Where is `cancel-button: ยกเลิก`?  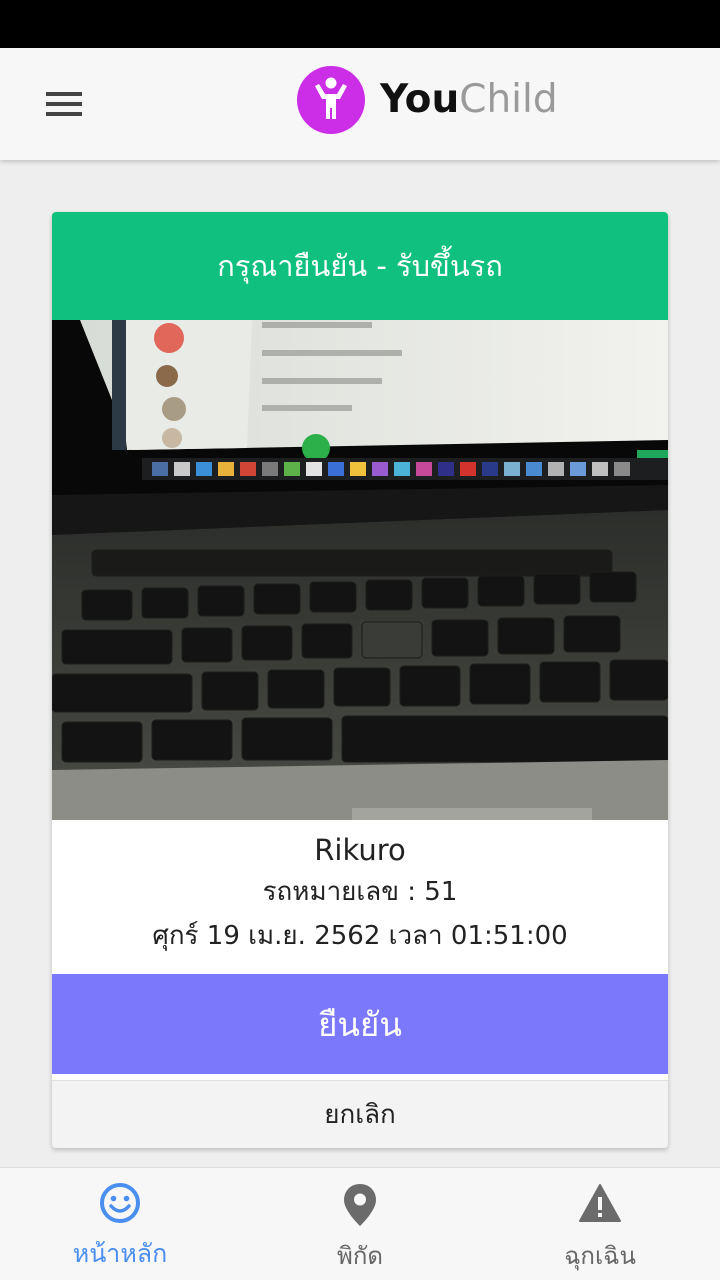 cancel-button: ยกเลิก is located at coordinates (360, 1114).